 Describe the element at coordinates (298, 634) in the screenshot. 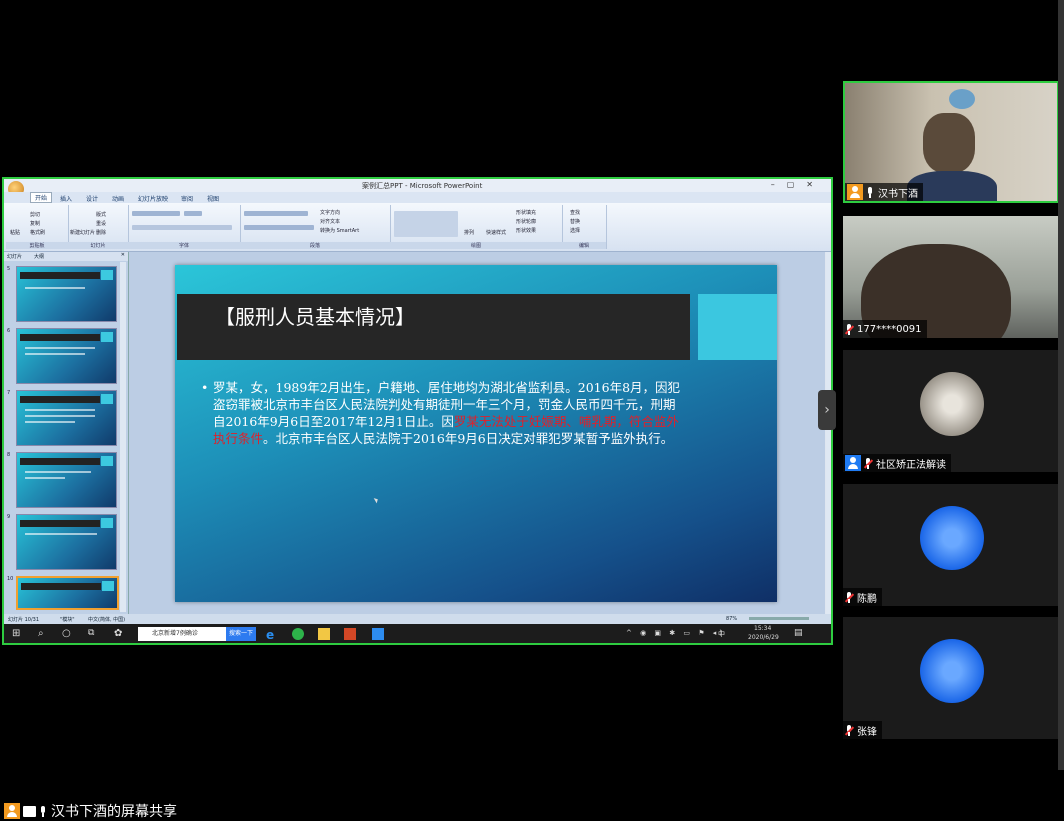

I see `browser-icon` at that location.